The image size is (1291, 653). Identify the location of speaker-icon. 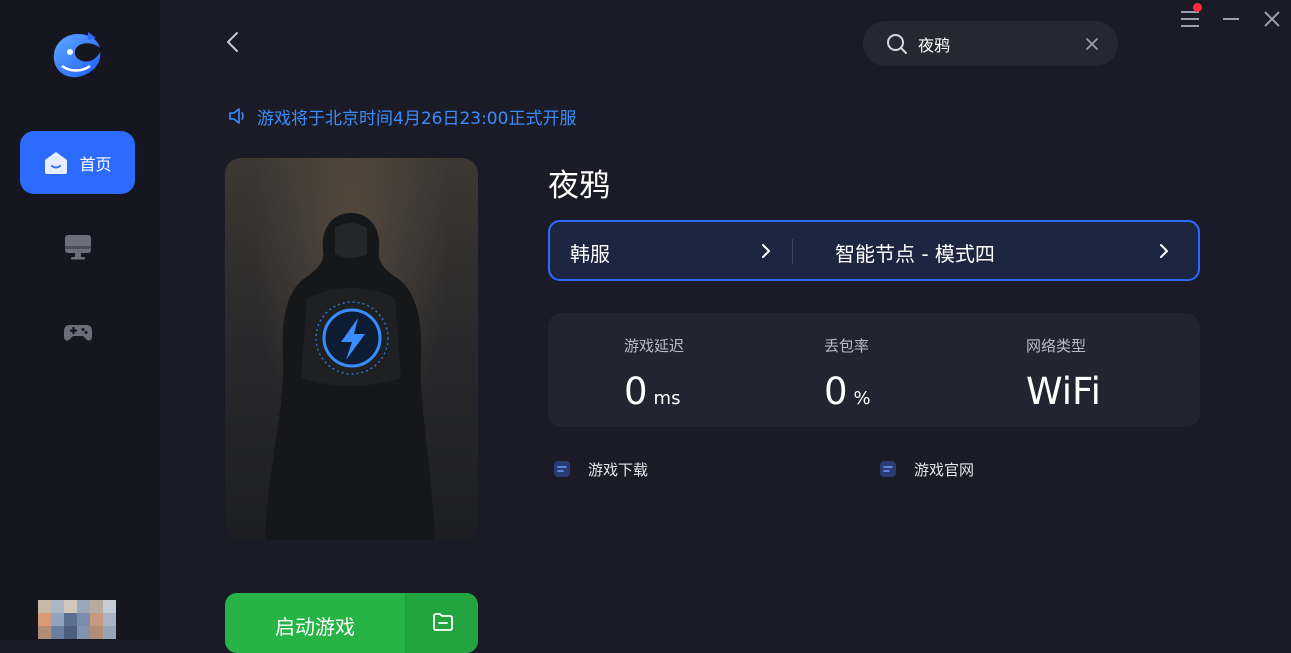
(236, 116).